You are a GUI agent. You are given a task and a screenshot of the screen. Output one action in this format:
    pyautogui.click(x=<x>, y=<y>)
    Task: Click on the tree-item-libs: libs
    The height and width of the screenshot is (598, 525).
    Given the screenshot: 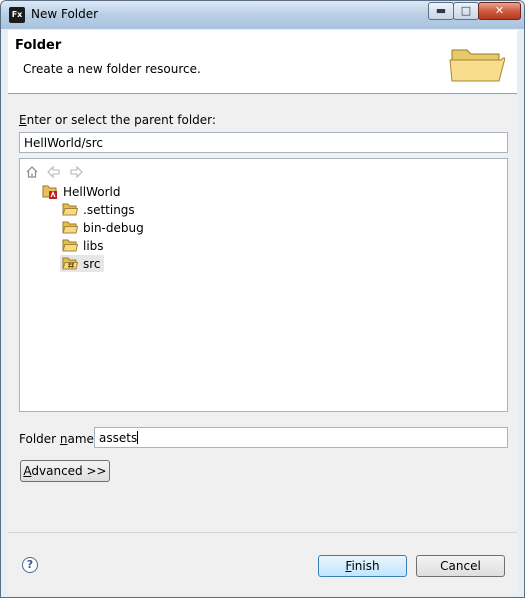 What is the action you would take?
    pyautogui.click(x=83, y=245)
    